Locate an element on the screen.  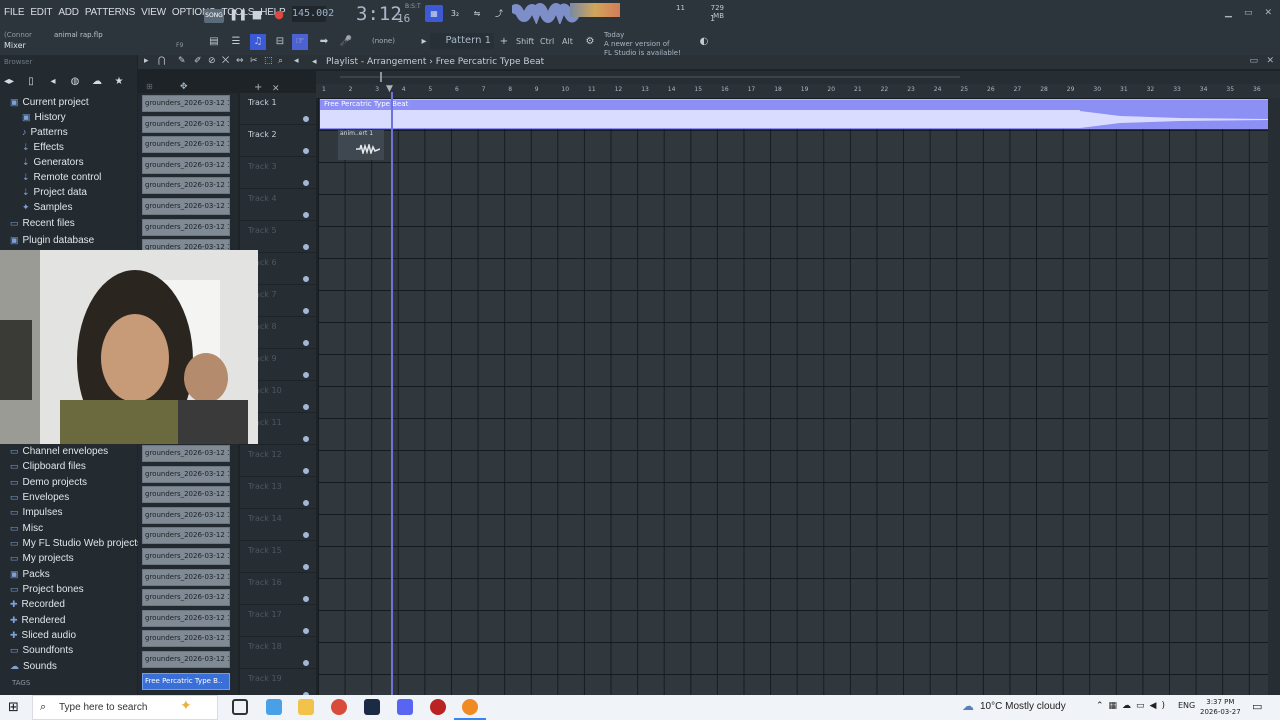
menu-view: VIEW is located at coordinates (153, 12).